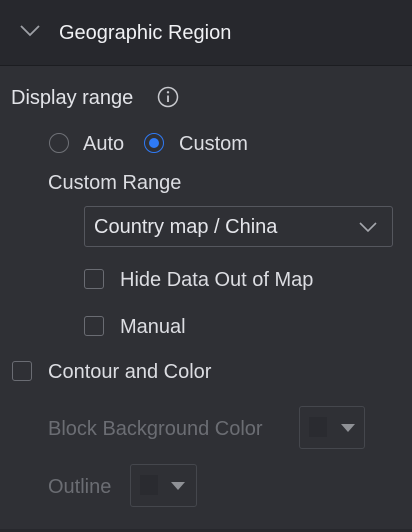 This screenshot has width=412, height=532. I want to click on contour-and-color-checkbox, so click(22, 371).